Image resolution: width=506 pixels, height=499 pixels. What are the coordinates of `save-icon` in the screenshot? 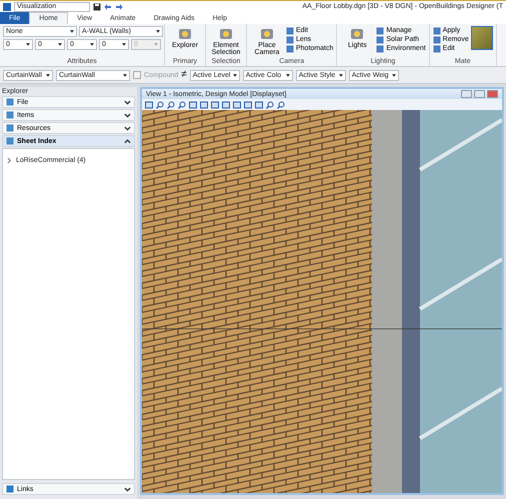 It's located at (97, 6).